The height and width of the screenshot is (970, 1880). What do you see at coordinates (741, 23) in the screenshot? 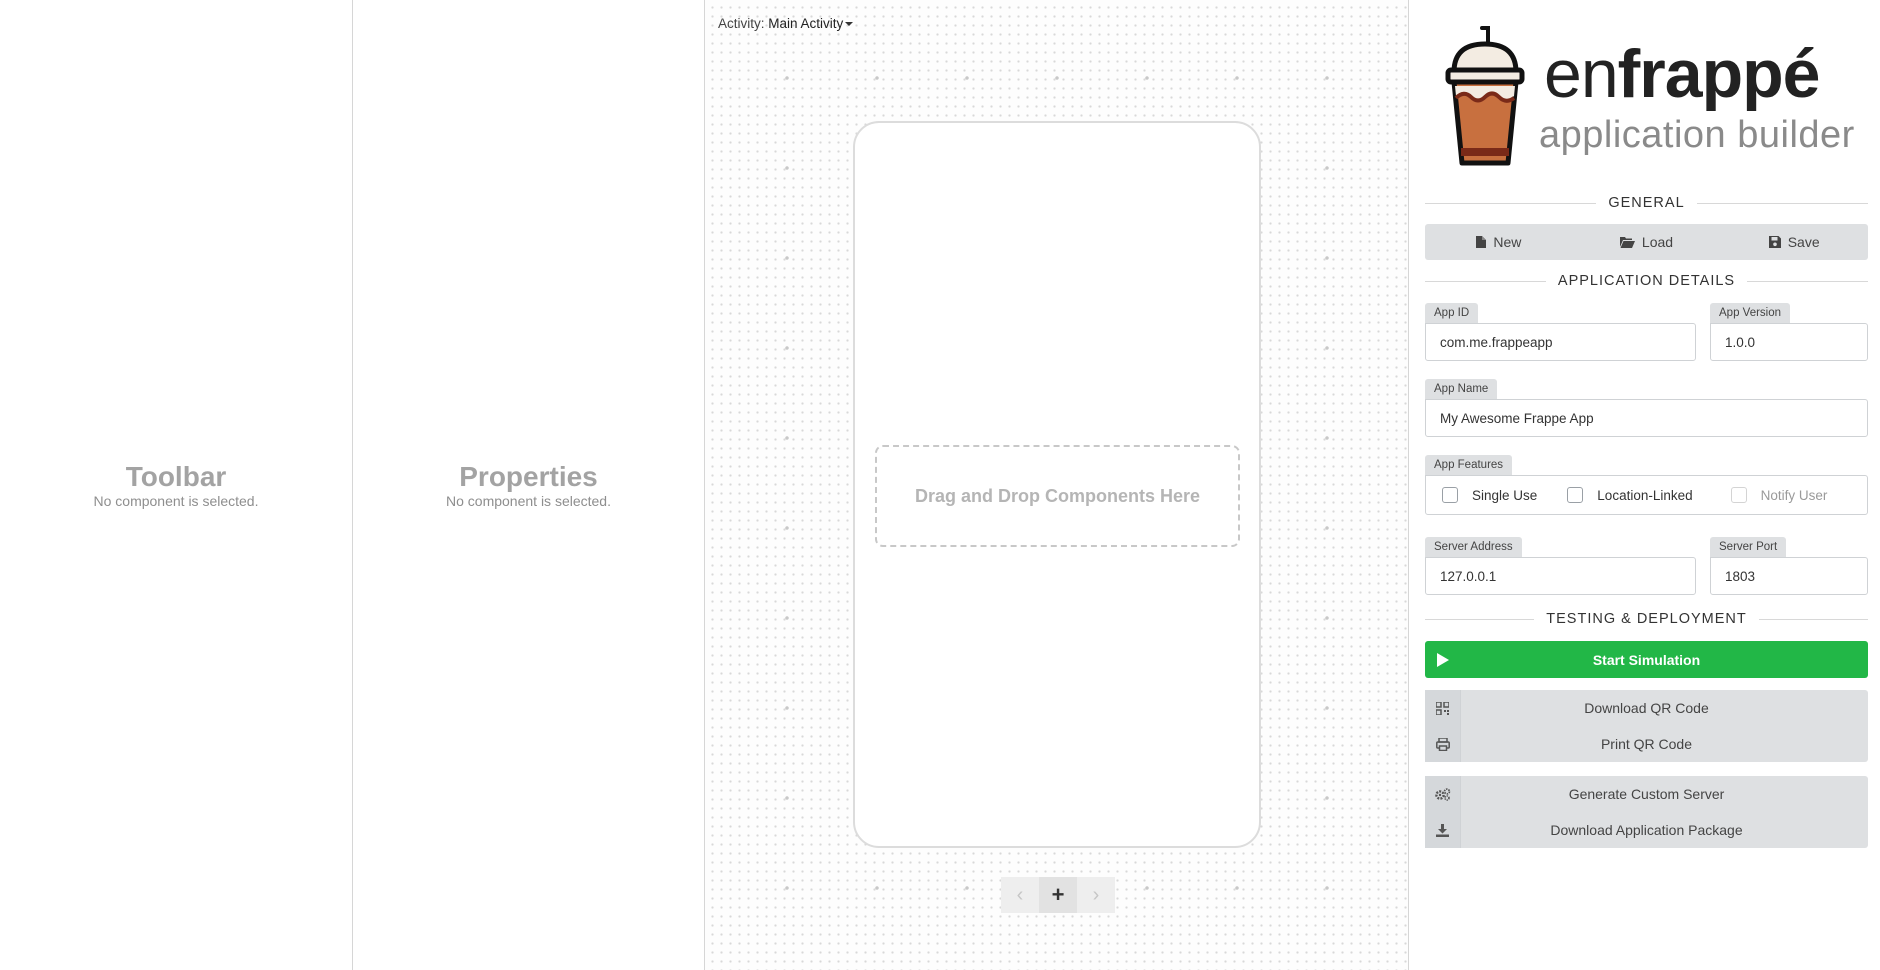
I see `activity-label: Activity:` at bounding box center [741, 23].